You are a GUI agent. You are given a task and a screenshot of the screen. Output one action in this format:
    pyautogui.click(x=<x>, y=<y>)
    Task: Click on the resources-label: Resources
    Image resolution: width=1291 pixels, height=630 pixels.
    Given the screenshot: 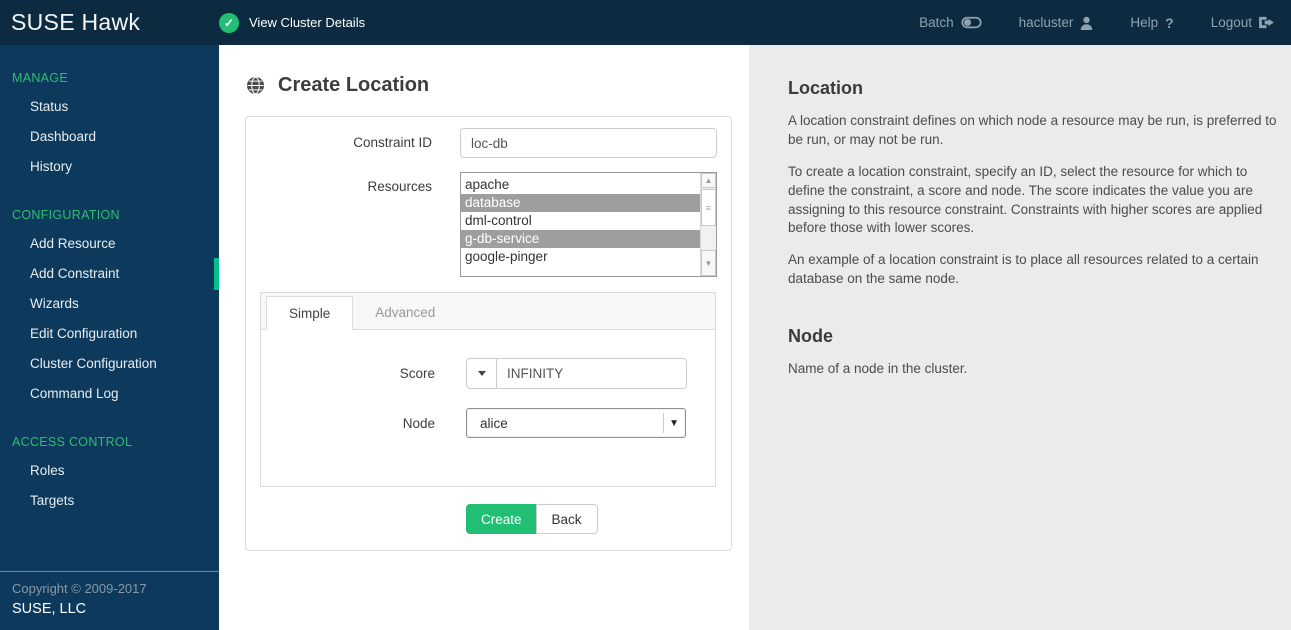 What is the action you would take?
    pyautogui.click(x=399, y=186)
    